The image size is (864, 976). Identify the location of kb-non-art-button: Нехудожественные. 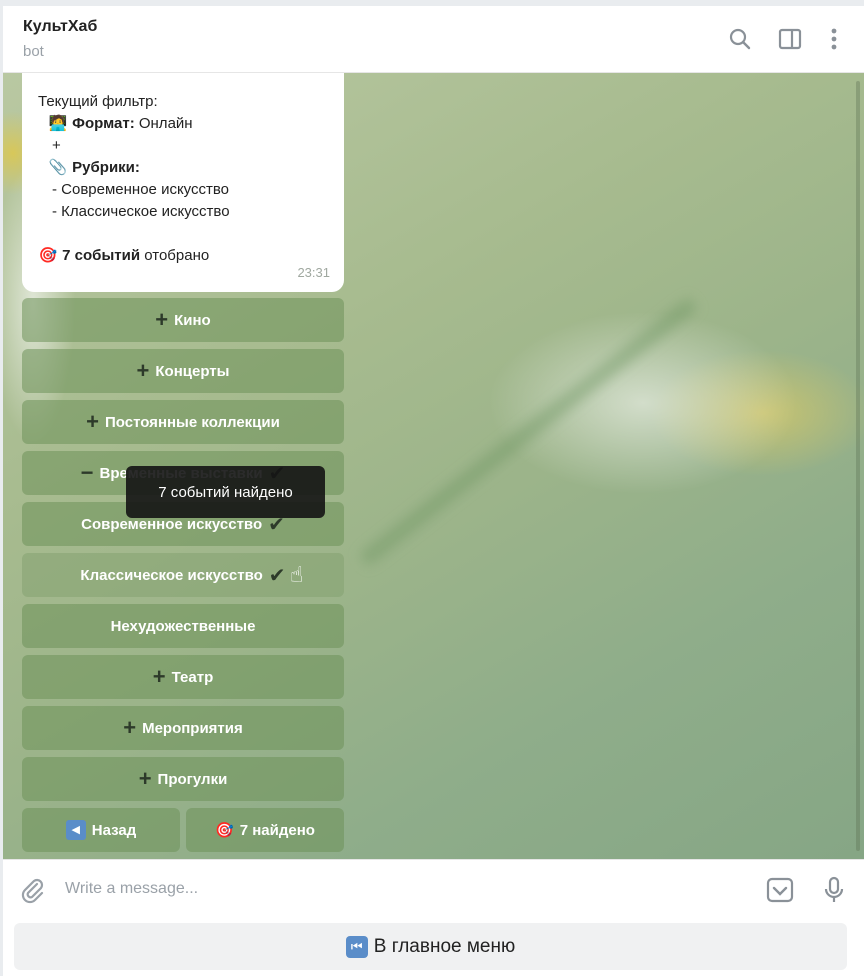
(183, 626).